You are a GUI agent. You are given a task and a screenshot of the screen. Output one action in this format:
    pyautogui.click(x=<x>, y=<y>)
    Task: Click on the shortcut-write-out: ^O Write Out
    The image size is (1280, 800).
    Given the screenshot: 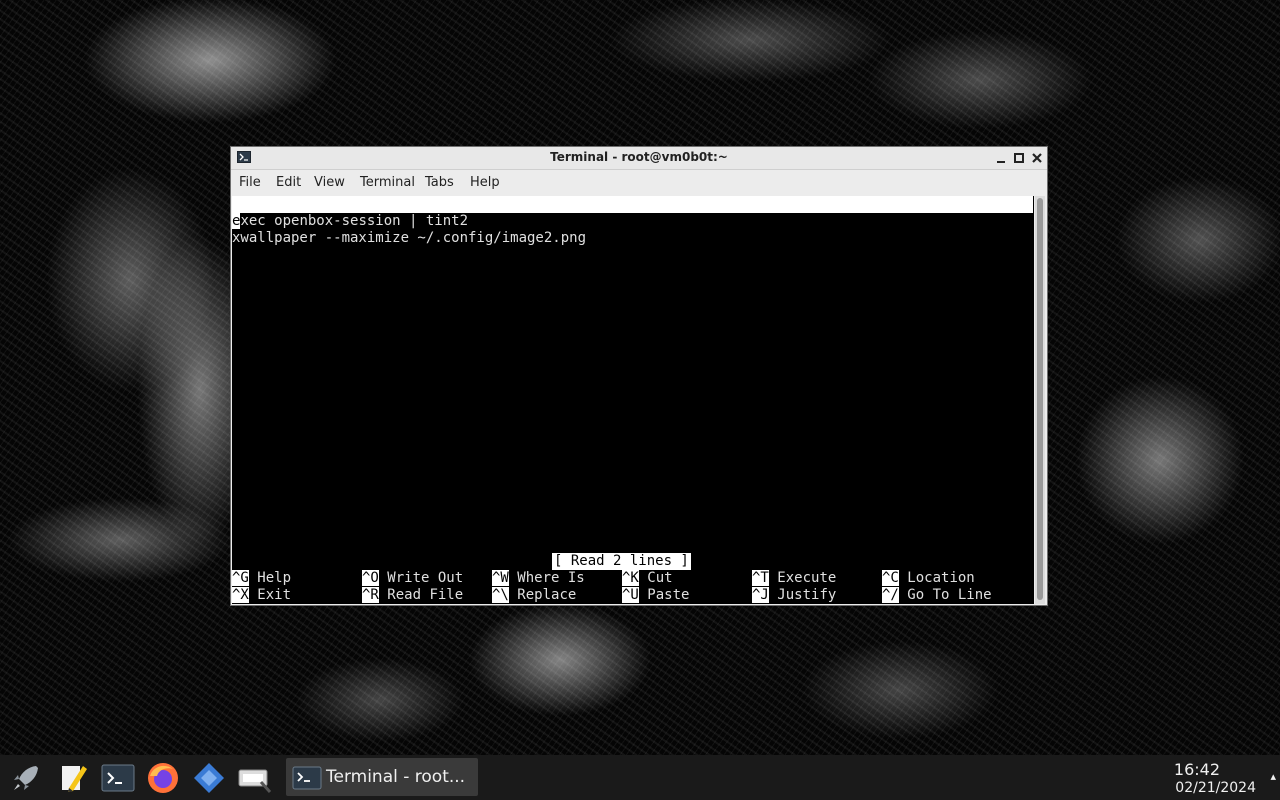 What is the action you would take?
    pyautogui.click(x=412, y=578)
    